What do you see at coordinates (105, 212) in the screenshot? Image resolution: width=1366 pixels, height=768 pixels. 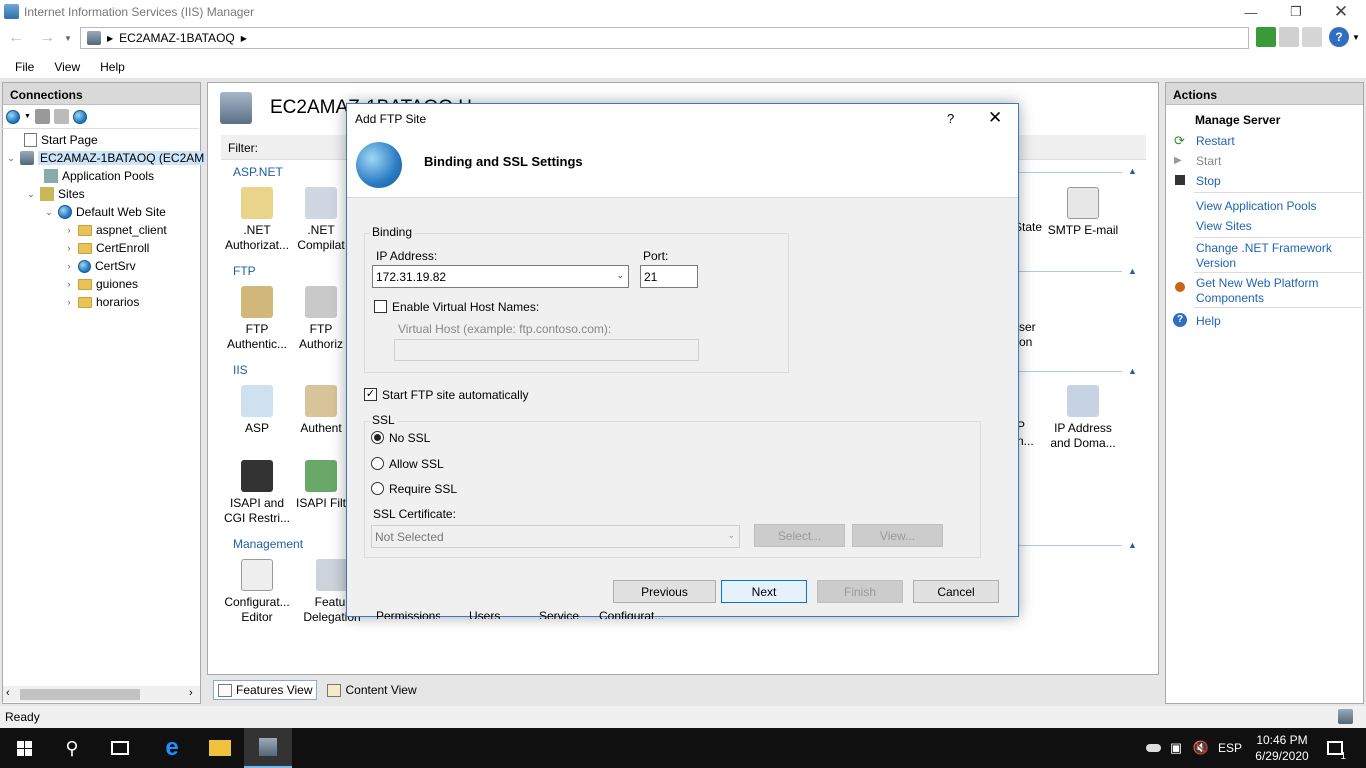 I see `tree-default-web-site: ⌄ Default Web Site` at bounding box center [105, 212].